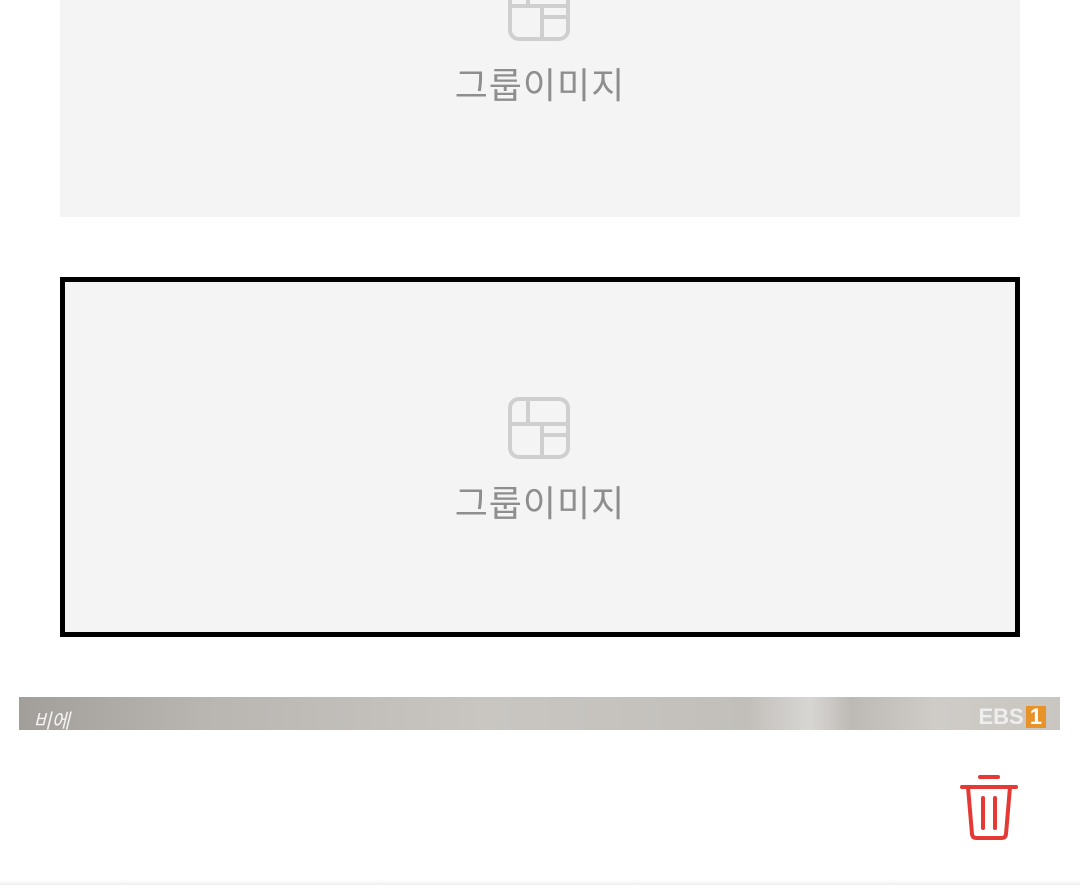 Image resolution: width=1080 pixels, height=885 pixels. I want to click on bottom-divider, so click(540, 882).